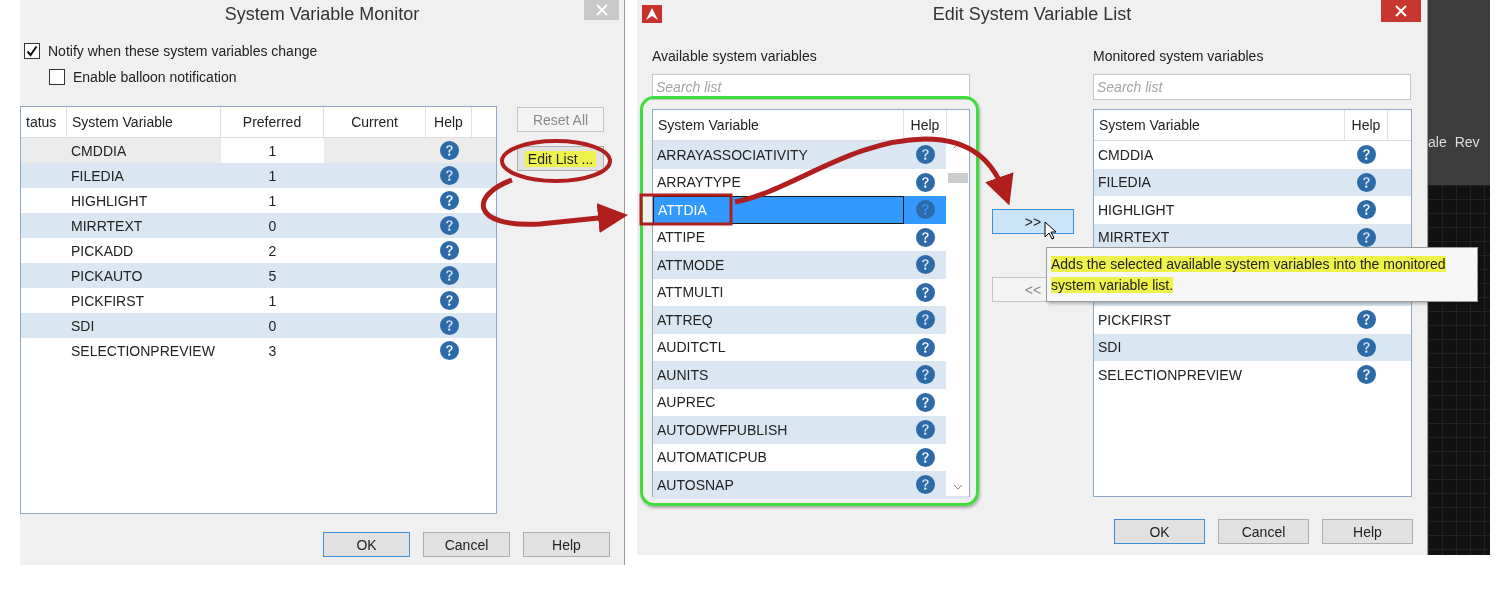 Image resolution: width=1498 pixels, height=596 pixels. What do you see at coordinates (1262, 274) in the screenshot?
I see `tooltip: Adds the selected available system variables into the monitored system variable list.` at bounding box center [1262, 274].